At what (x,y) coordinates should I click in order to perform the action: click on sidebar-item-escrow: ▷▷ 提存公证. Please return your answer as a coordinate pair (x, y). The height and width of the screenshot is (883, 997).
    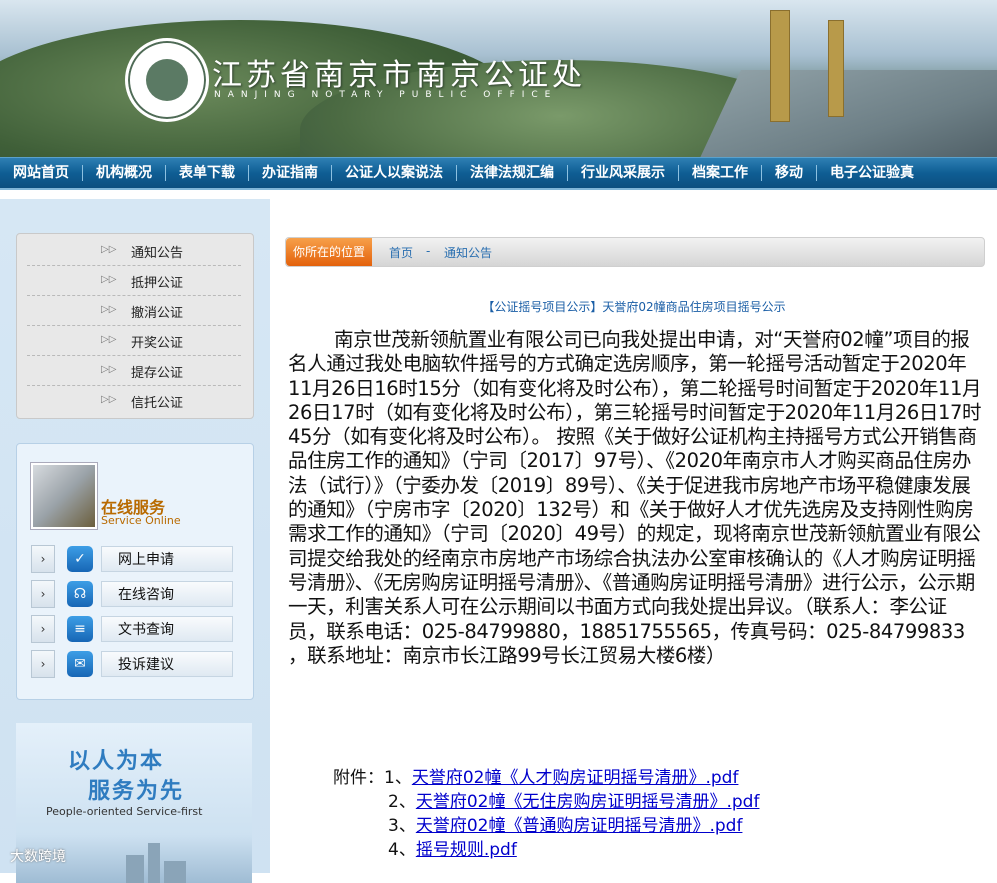
    Looking at the image, I should click on (134, 371).